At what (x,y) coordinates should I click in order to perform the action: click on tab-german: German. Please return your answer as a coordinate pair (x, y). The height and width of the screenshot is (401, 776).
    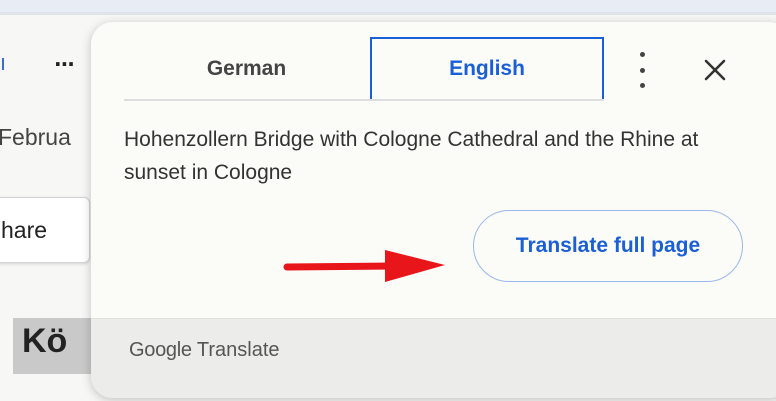
    Looking at the image, I should click on (246, 69).